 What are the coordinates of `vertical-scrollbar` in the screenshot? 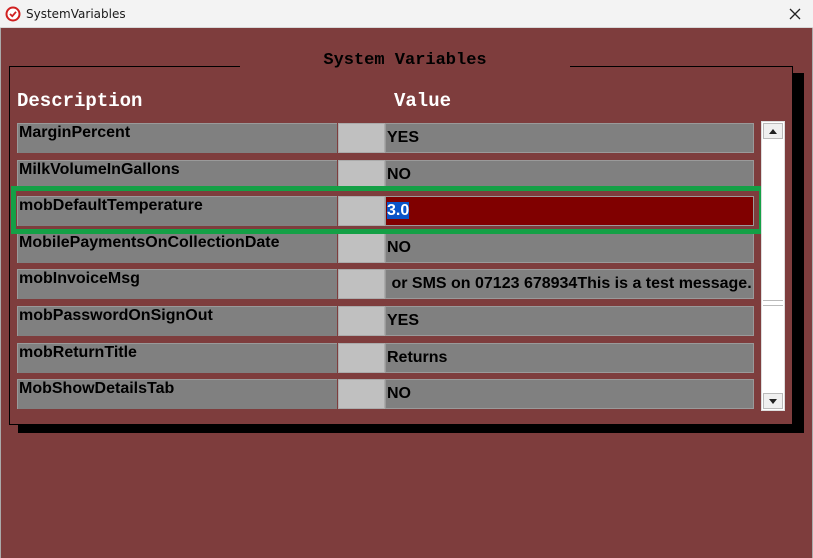 It's located at (773, 266).